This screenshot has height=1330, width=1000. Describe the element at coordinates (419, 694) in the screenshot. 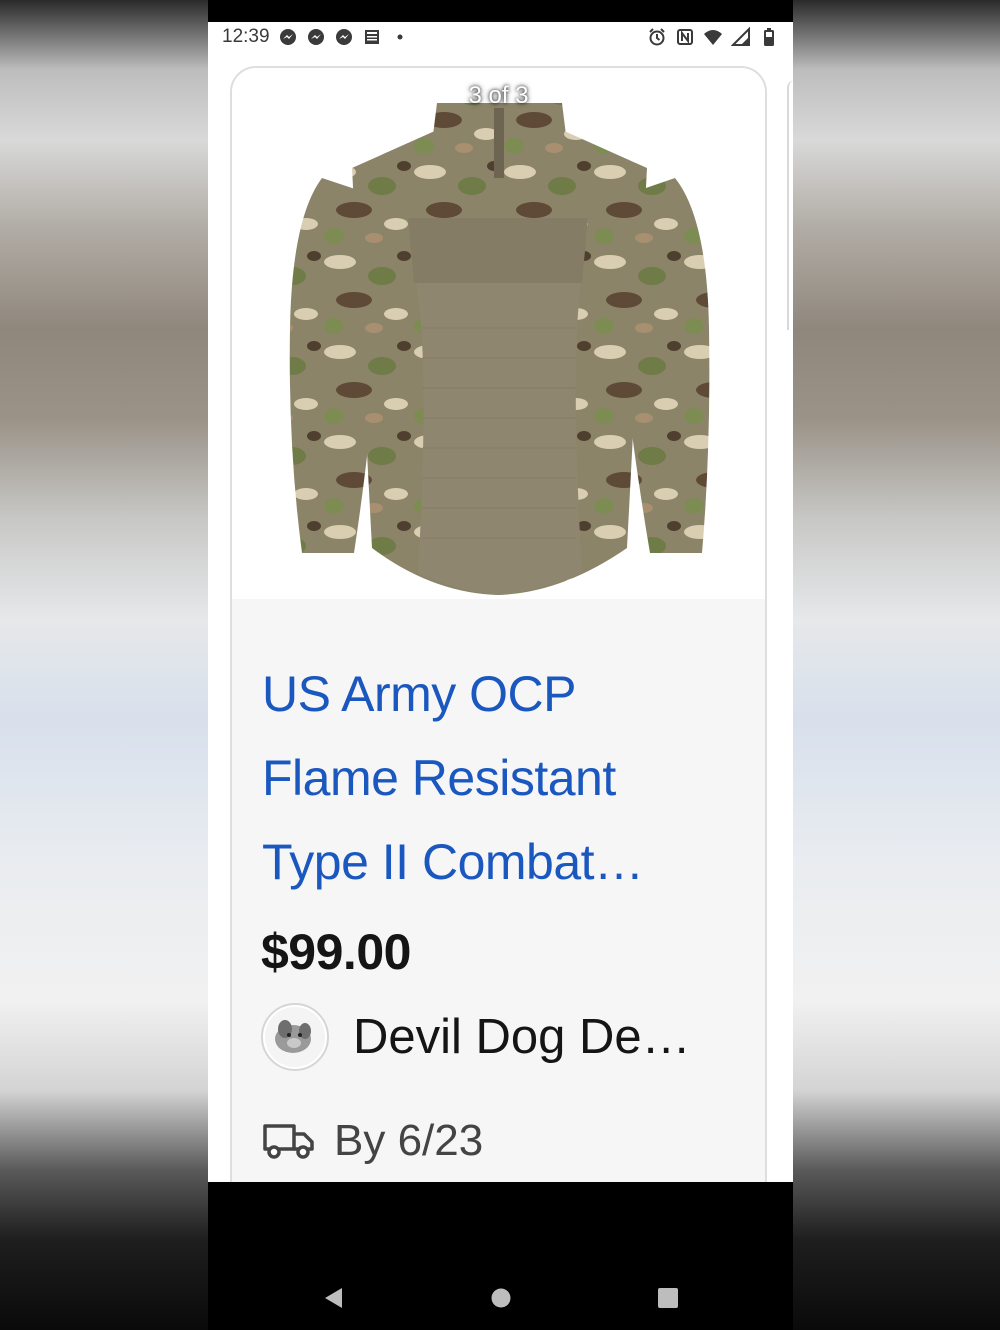

I see `title-line: US Army OCP` at that location.